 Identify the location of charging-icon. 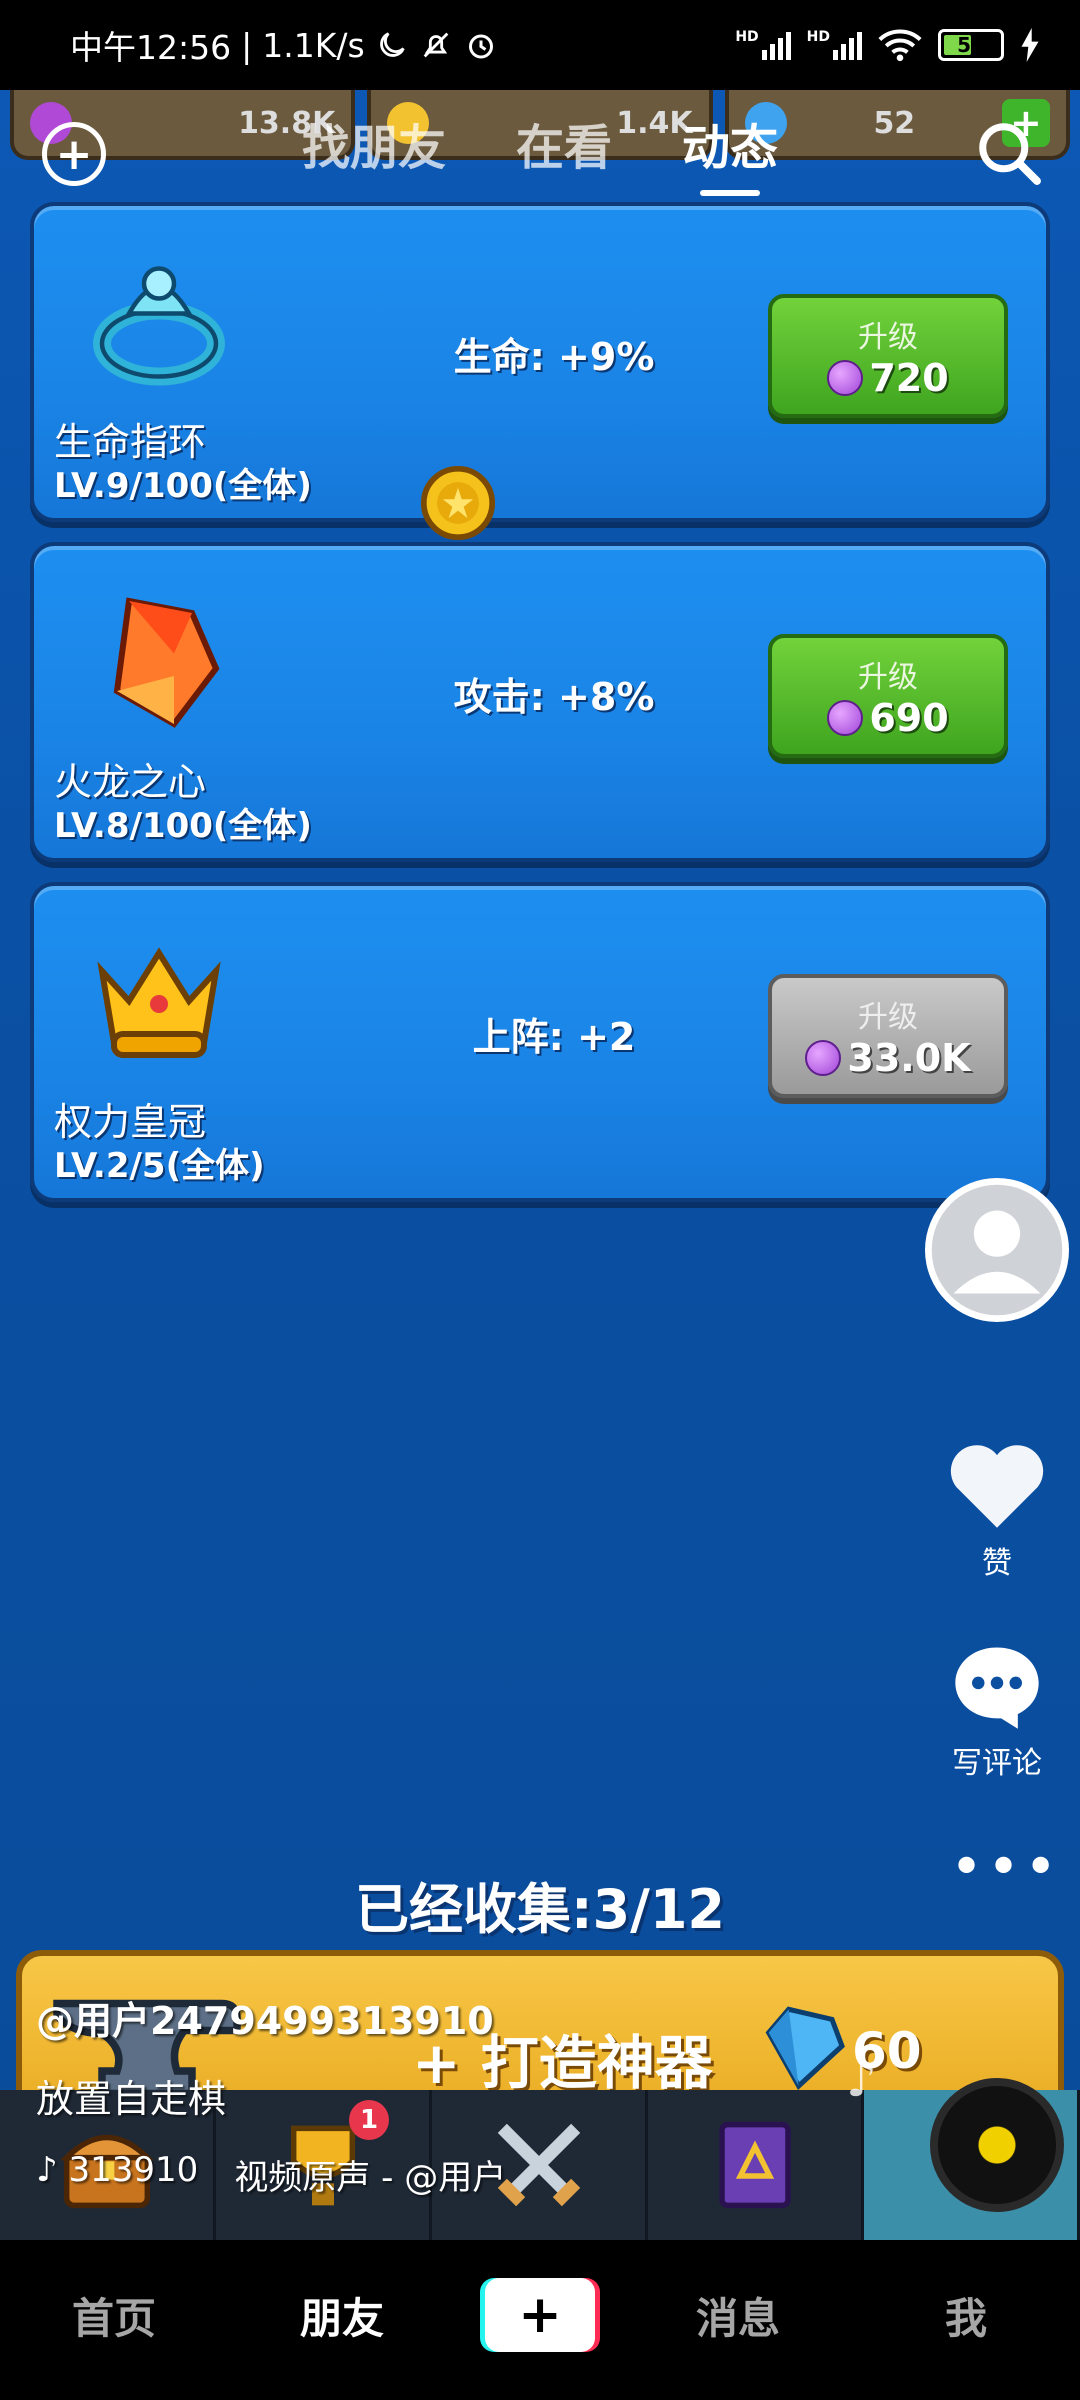
(1030, 45).